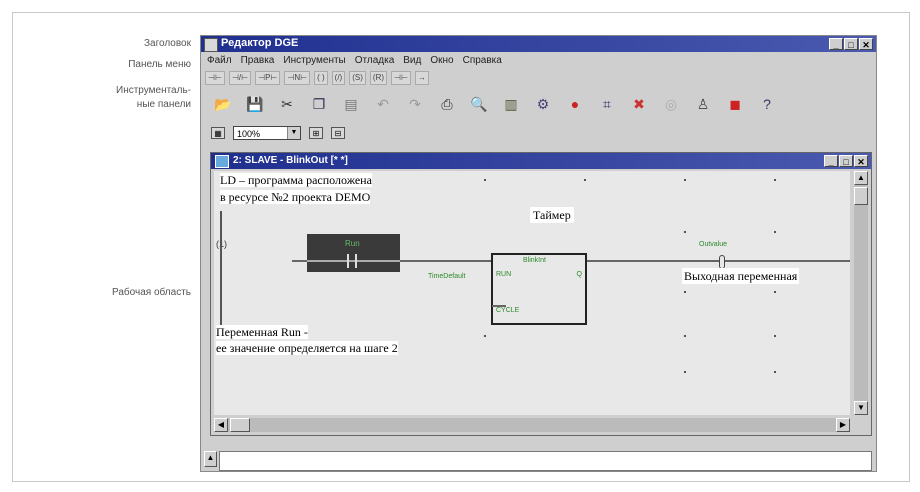 The width and height of the screenshot is (920, 492). Describe the element at coordinates (538, 78) in the screenshot. I see `ld-toolbar: ⊣⊢ ⊣/⊢ ⊣P⊢ ⊣N⊢ ( ) (/) (S) (R) ⊣⊢ →` at that location.